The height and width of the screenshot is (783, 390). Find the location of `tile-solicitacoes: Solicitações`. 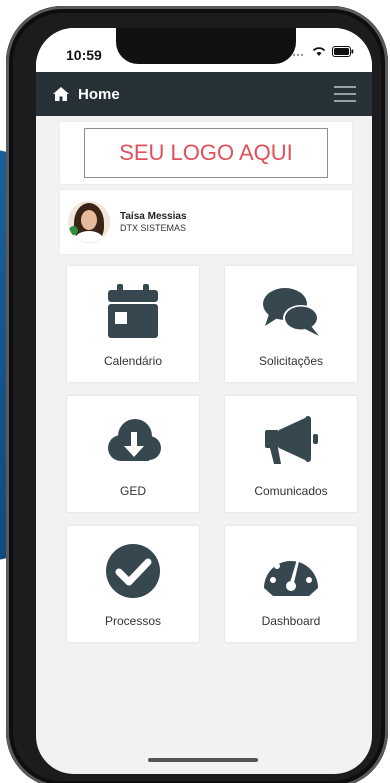

tile-solicitacoes: Solicitações is located at coordinates (291, 324).